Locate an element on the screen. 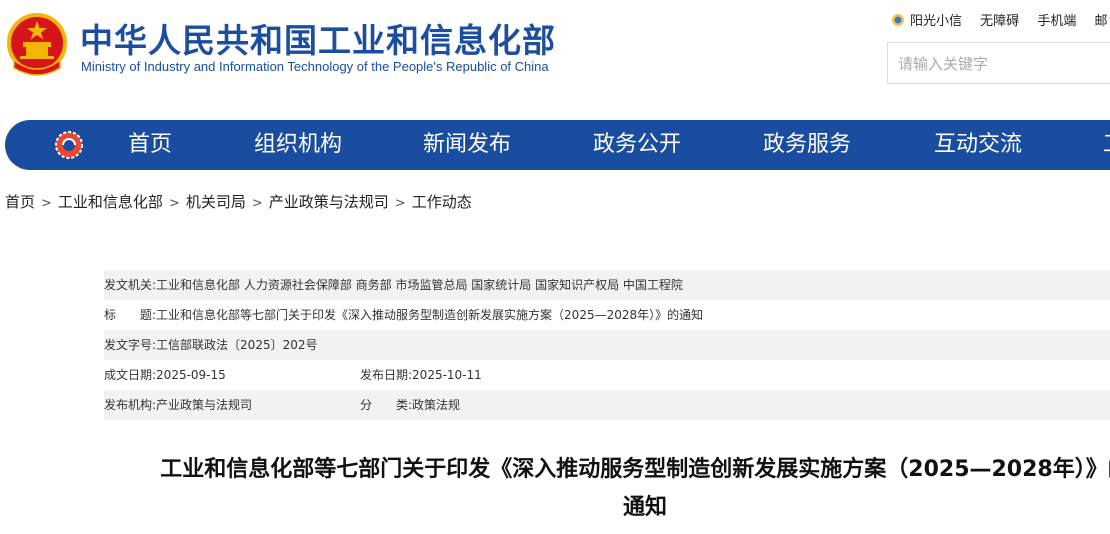 This screenshot has width=1110, height=534. category-value: 政策法规 is located at coordinates (436, 405).